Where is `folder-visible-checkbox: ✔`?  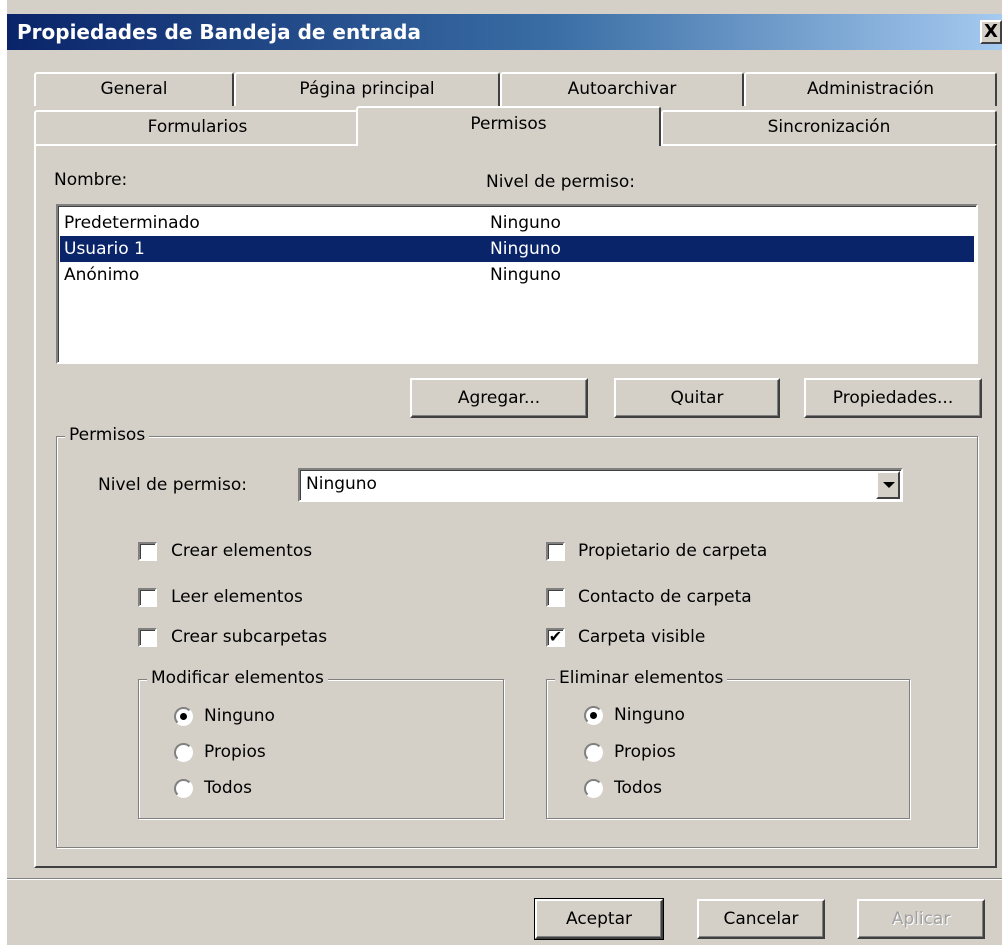
folder-visible-checkbox: ✔ is located at coordinates (555, 637).